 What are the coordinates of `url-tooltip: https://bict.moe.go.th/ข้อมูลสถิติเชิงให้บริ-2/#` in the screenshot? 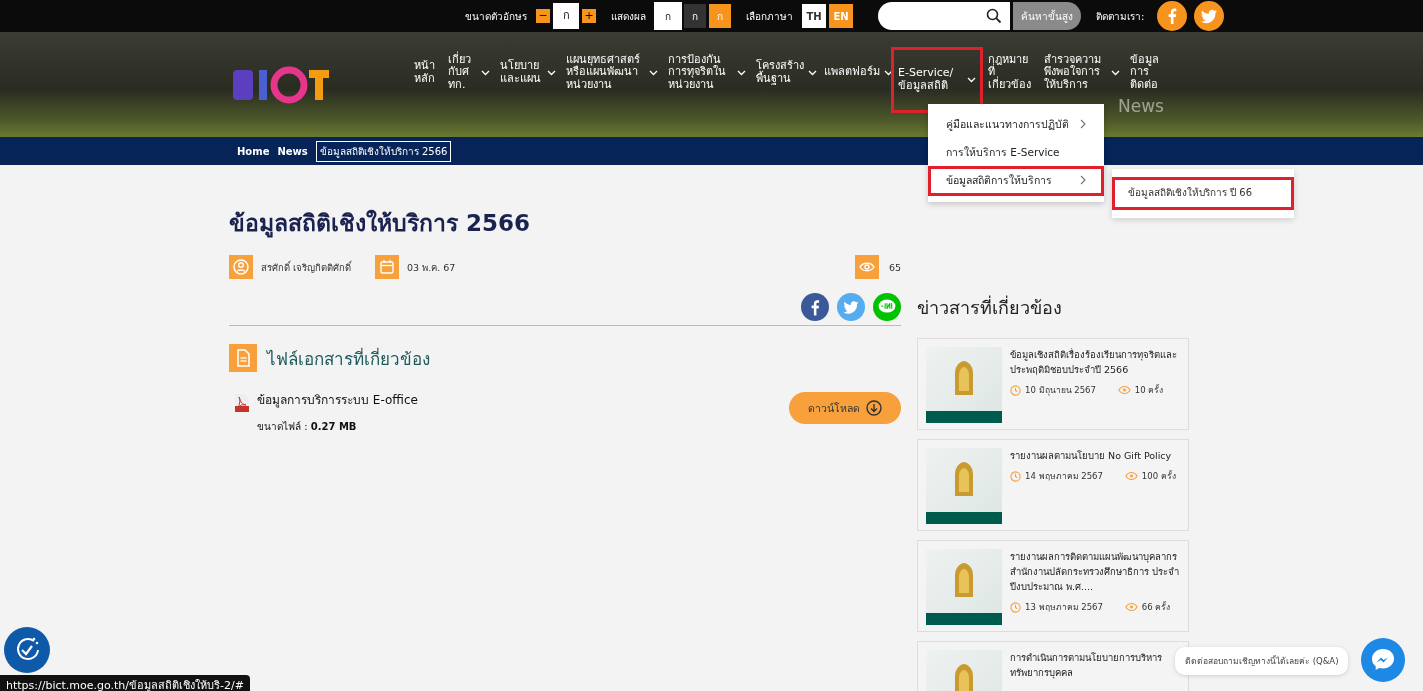 It's located at (125, 683).